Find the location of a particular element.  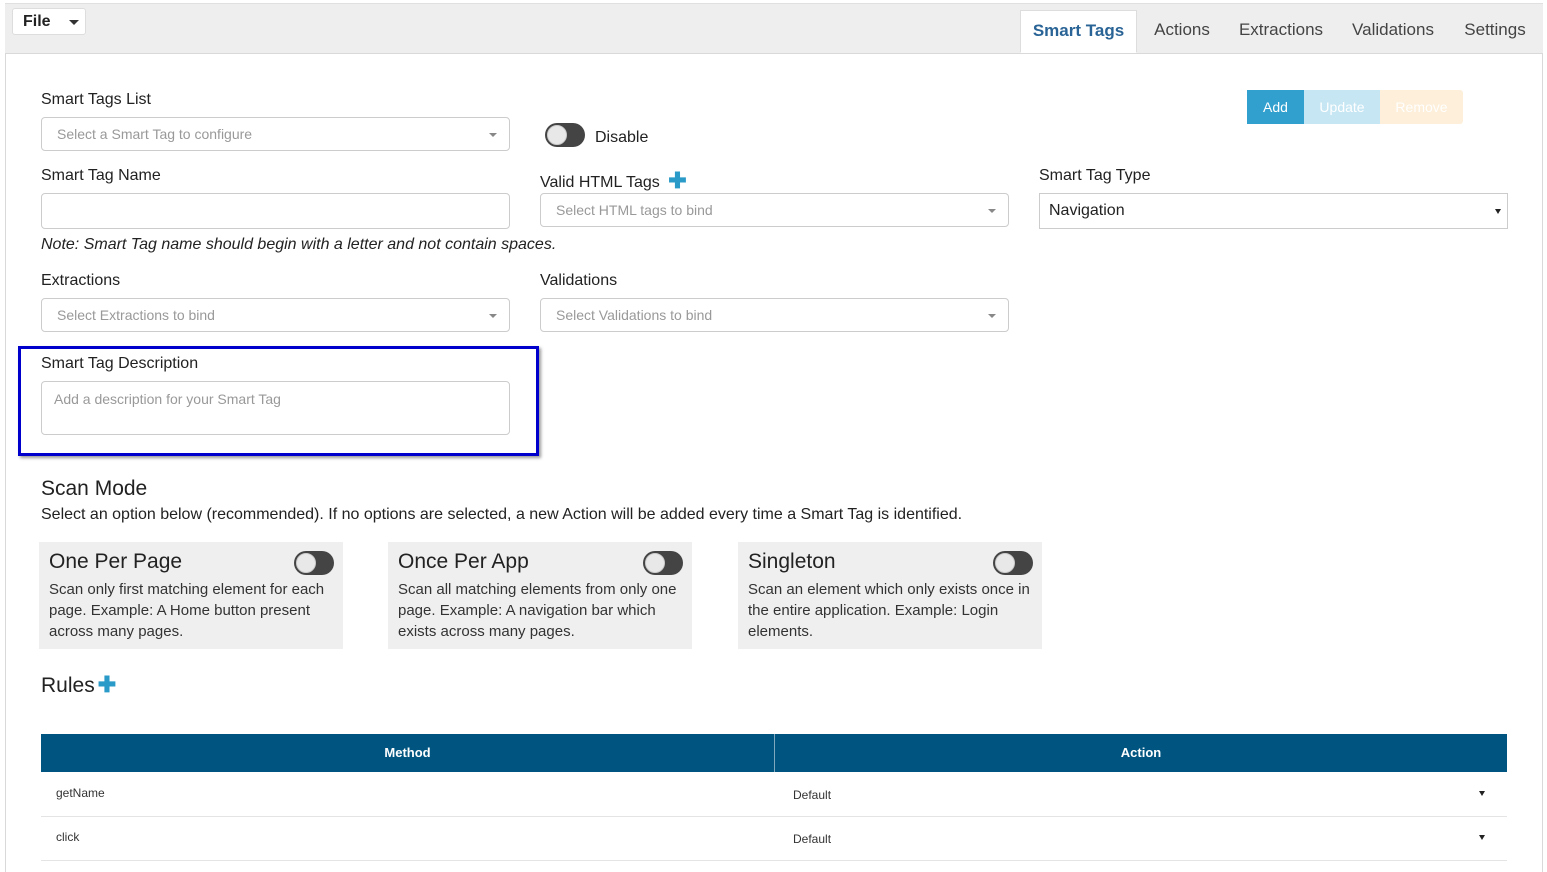

smart-tag-type-value: Navigation is located at coordinates (1087, 210).